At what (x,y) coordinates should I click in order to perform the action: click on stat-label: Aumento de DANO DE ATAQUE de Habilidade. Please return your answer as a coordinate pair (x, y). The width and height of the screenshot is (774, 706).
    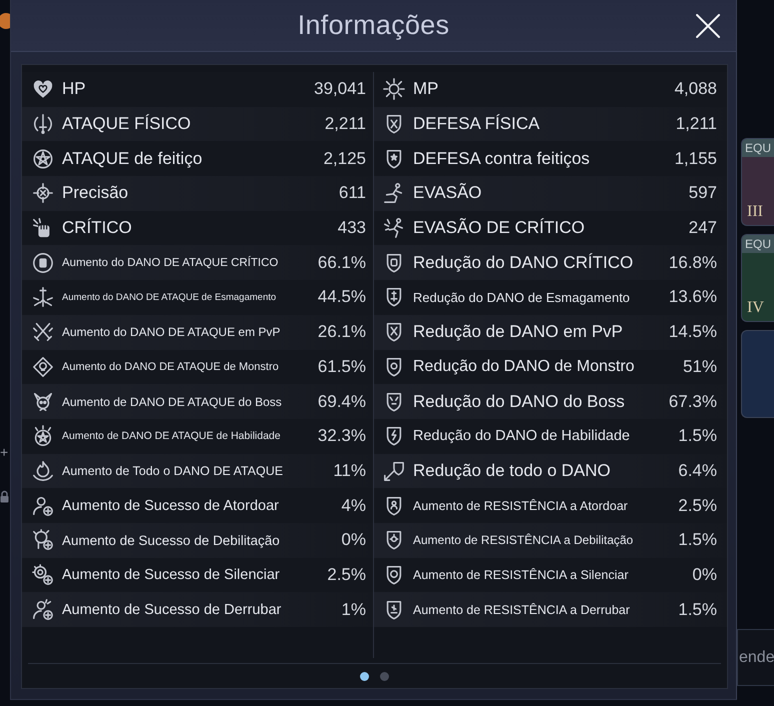
    Looking at the image, I should click on (171, 436).